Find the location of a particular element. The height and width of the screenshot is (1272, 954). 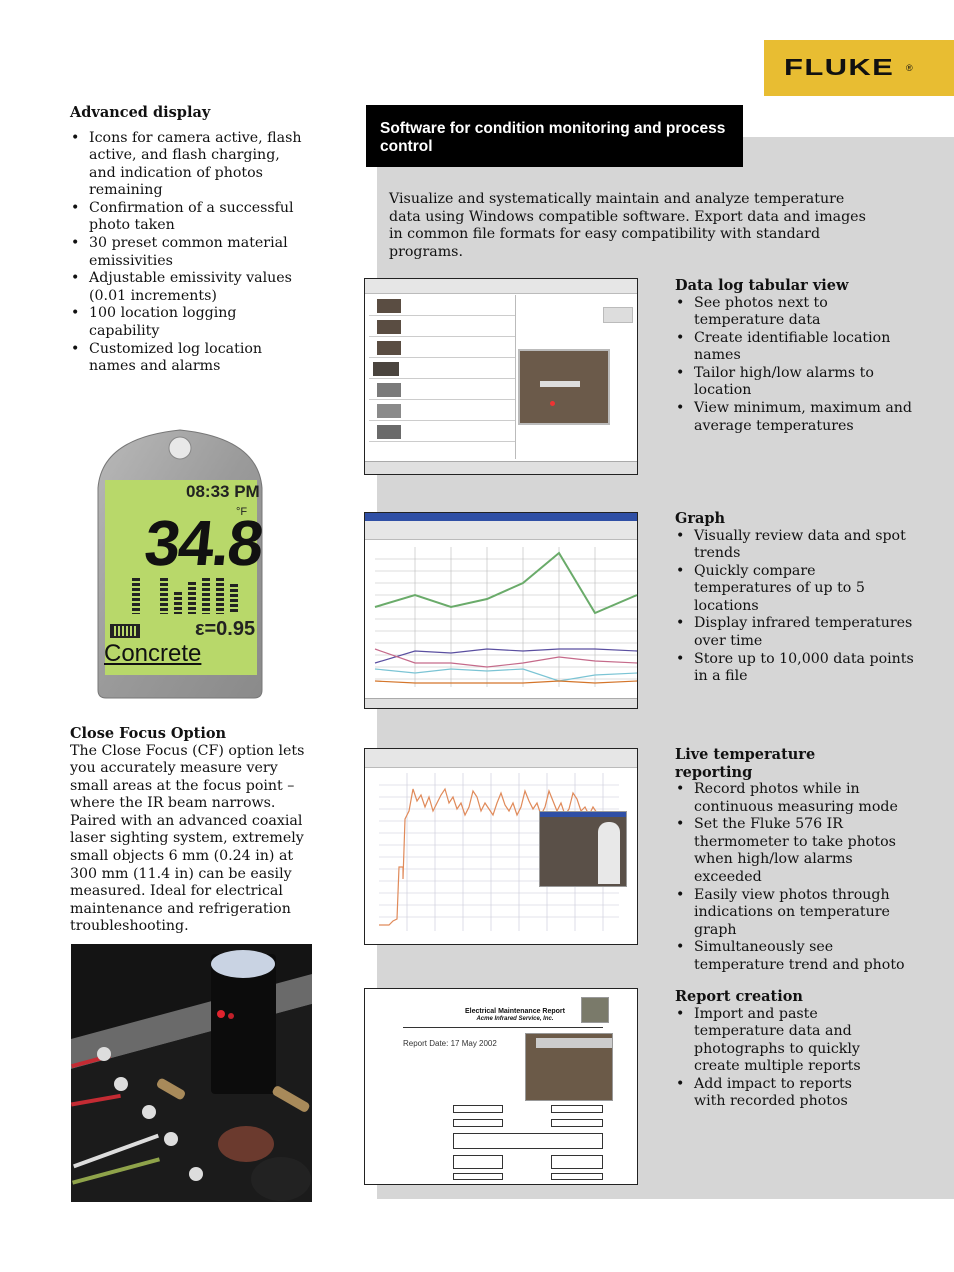

list-item: Visually review data and spot trends is located at coordinates (795, 545).